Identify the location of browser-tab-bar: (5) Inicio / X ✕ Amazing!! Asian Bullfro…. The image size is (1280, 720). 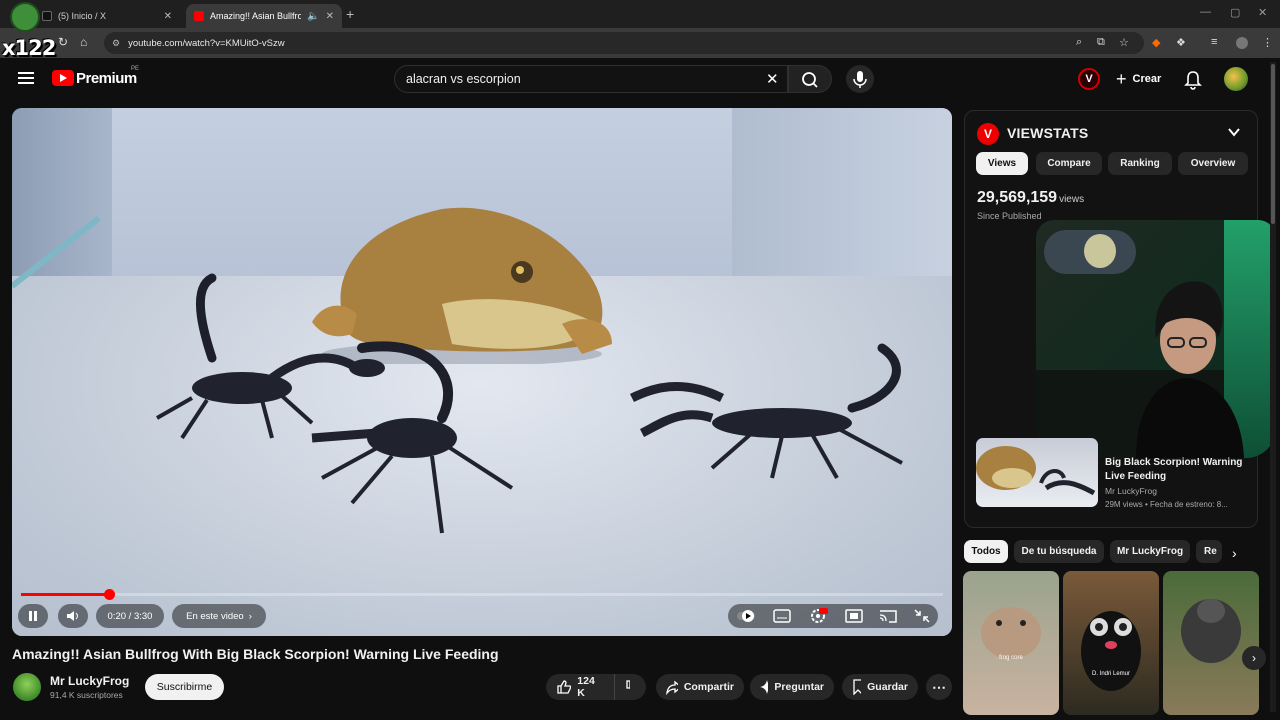
(640, 14).